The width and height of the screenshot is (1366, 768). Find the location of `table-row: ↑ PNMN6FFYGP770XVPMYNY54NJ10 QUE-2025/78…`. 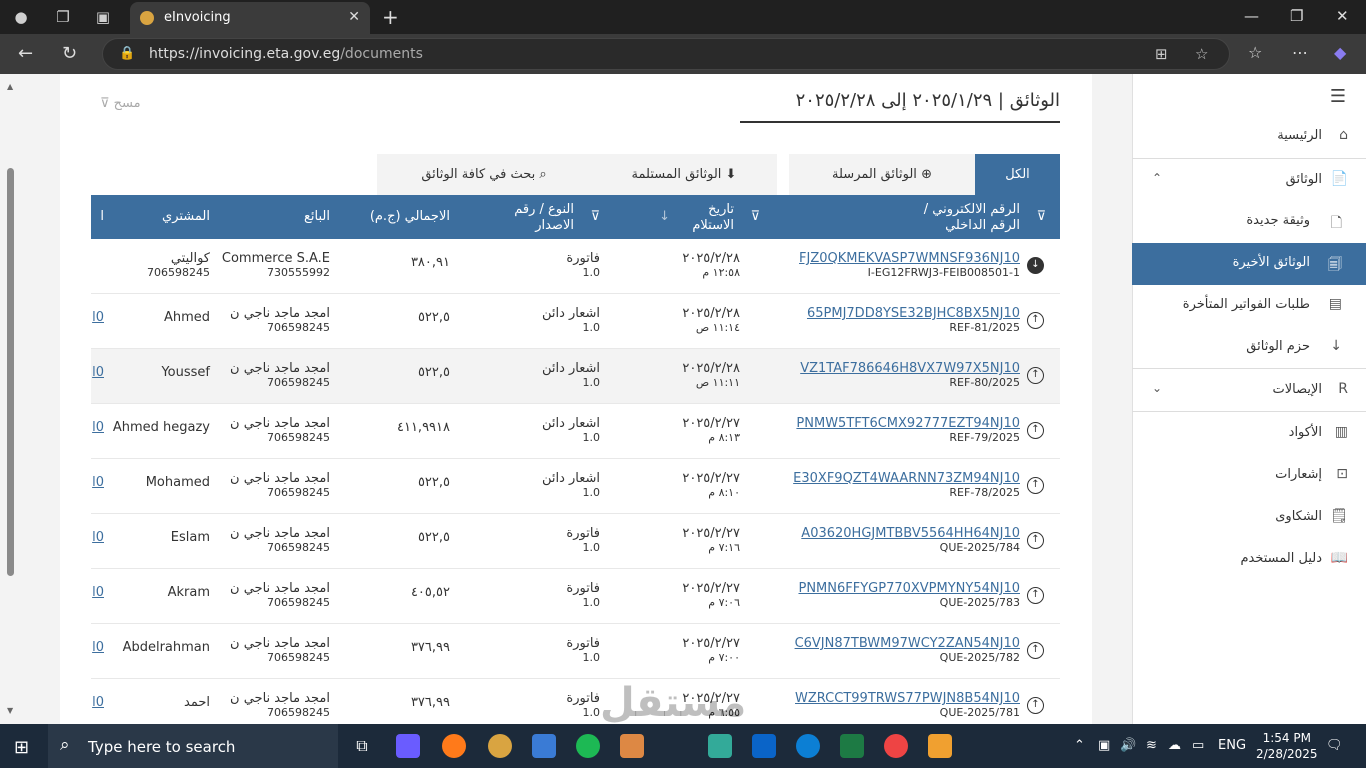

table-row: ↑ PNMN6FFYGP770XVPMYNY54NJ10 QUE-2025/78… is located at coordinates (575, 596).